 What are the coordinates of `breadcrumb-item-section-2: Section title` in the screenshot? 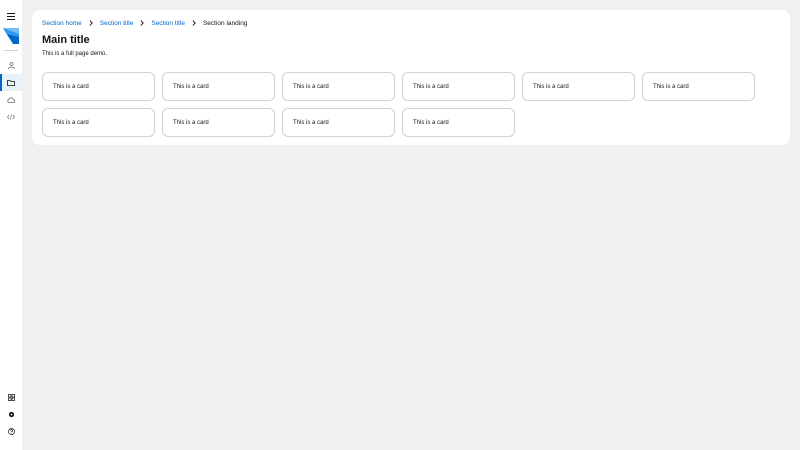 It's located at (168, 23).